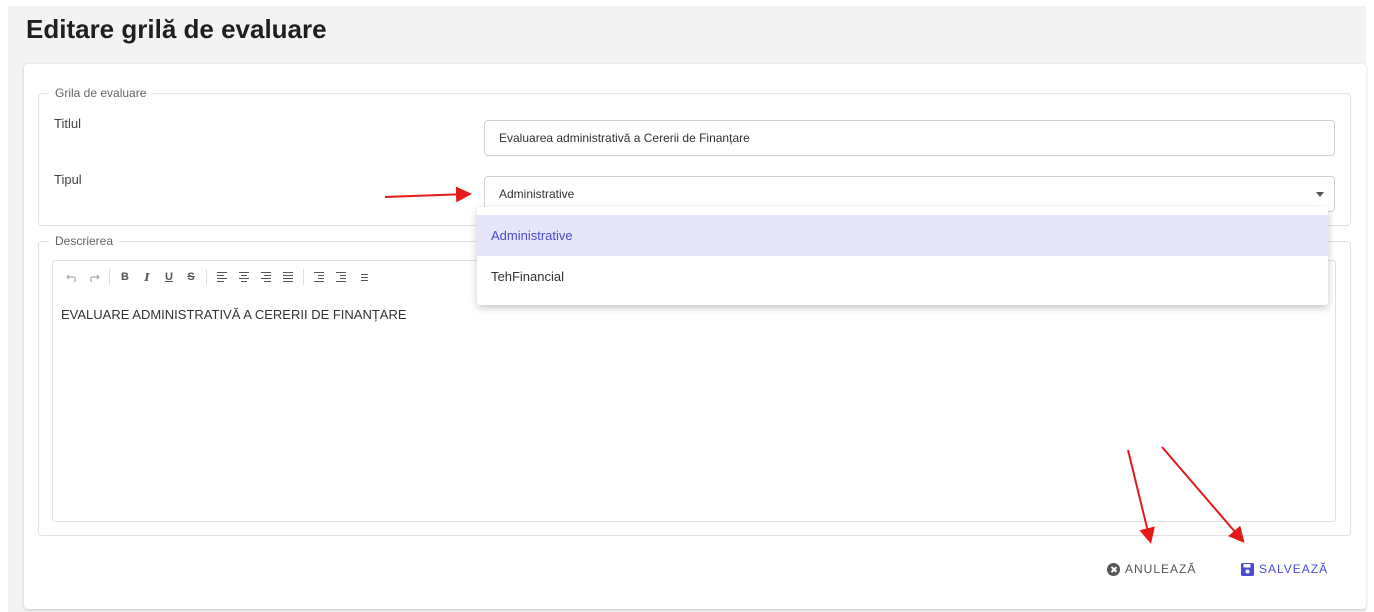  I want to click on cancel-button-label: ANULEAZĂ, so click(1161, 569).